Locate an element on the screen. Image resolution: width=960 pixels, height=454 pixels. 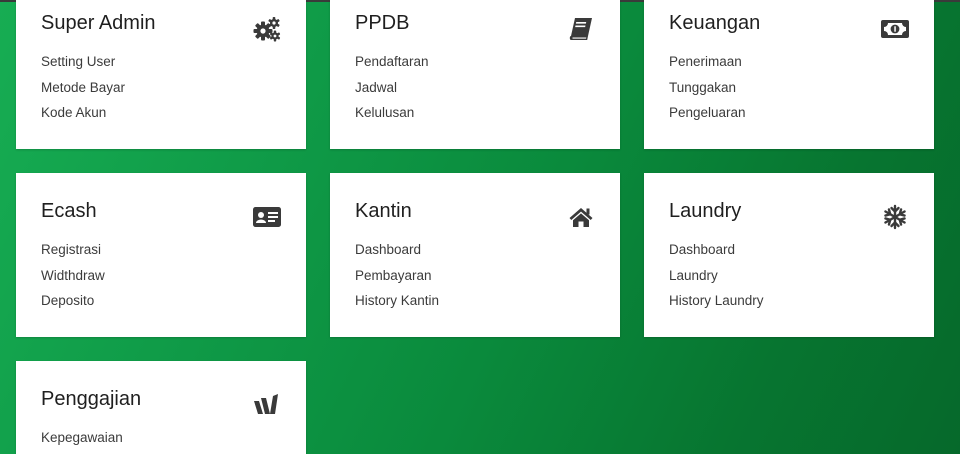
card-title: Ecash is located at coordinates (69, 211).